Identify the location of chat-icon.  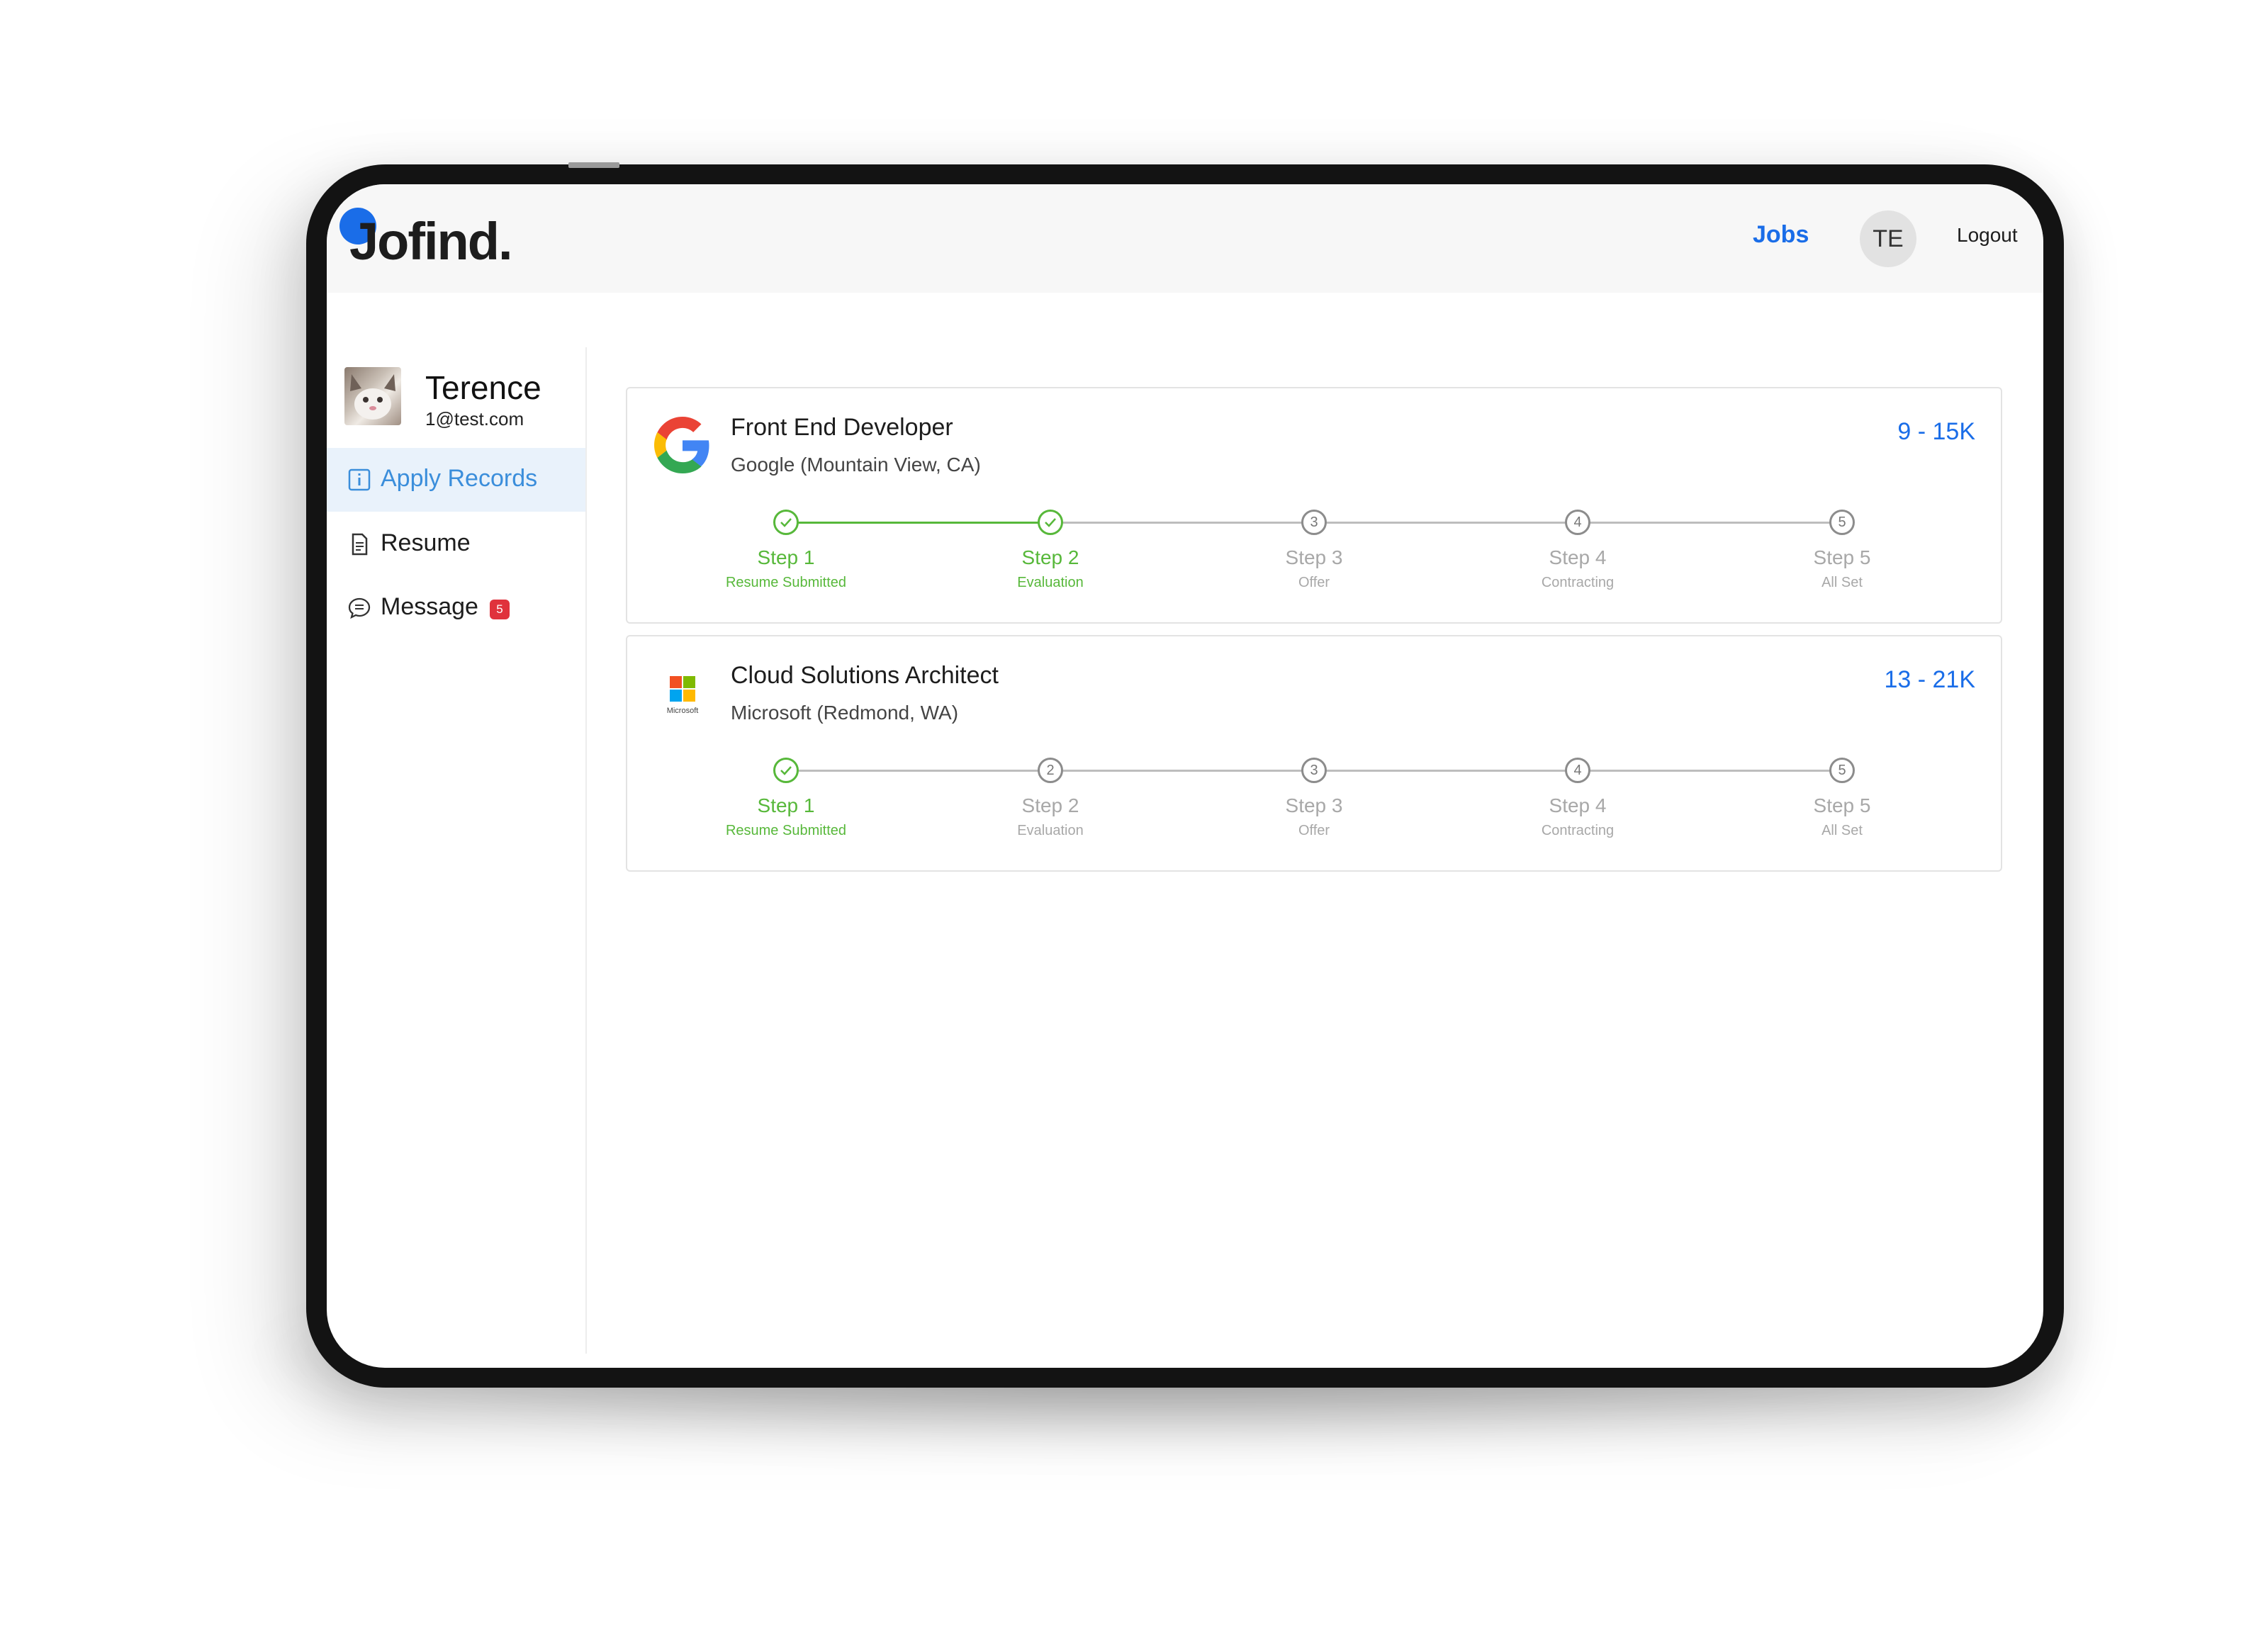
(359, 608).